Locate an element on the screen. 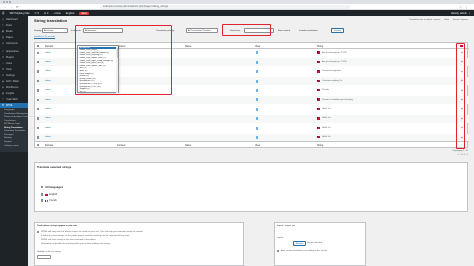 This screenshot has width=474, height=266. col-name-footer: Name is located at coordinates (188, 145).